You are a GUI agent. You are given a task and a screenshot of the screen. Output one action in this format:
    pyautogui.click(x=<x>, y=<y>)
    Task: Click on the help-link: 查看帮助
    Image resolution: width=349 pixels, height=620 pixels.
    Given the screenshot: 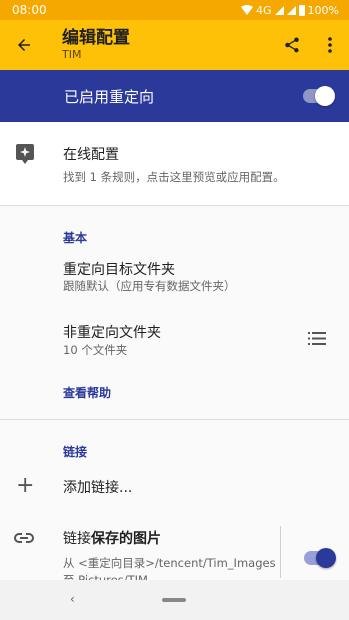 What is the action you would take?
    pyautogui.click(x=87, y=392)
    